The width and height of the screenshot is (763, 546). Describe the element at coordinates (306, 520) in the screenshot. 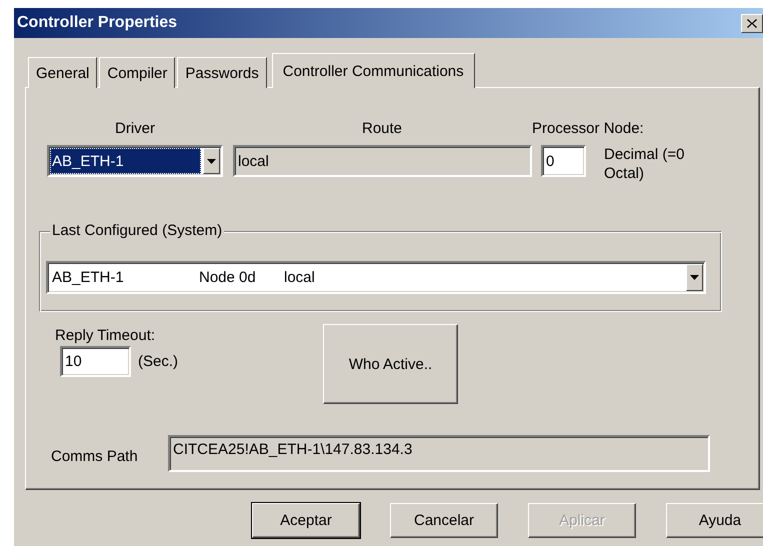

I see `ok-button: Aceptar` at that location.